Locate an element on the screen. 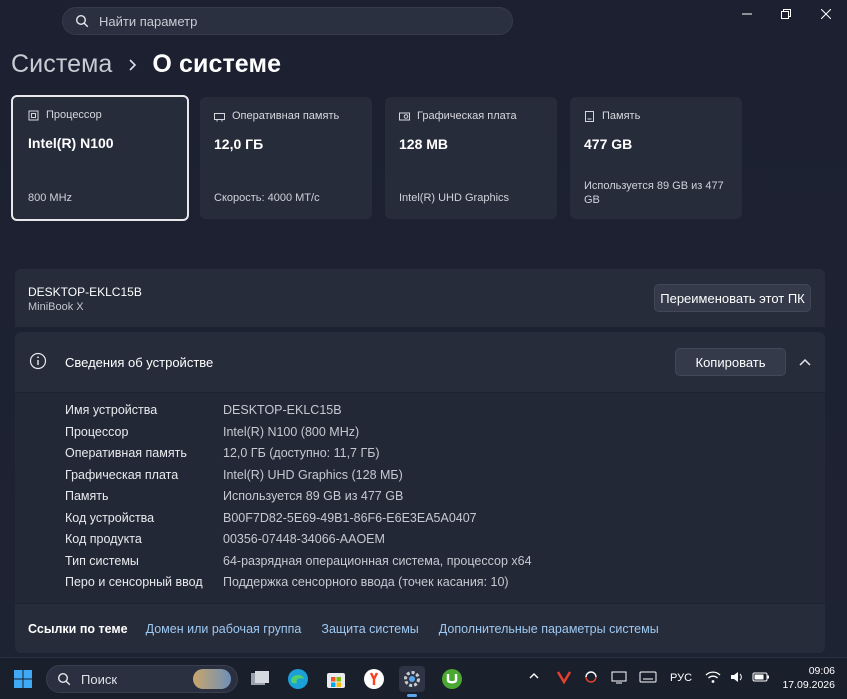 The width and height of the screenshot is (847, 699). spec-value: Intel(R) UHD Graphics (128 МБ) is located at coordinates (313, 474).